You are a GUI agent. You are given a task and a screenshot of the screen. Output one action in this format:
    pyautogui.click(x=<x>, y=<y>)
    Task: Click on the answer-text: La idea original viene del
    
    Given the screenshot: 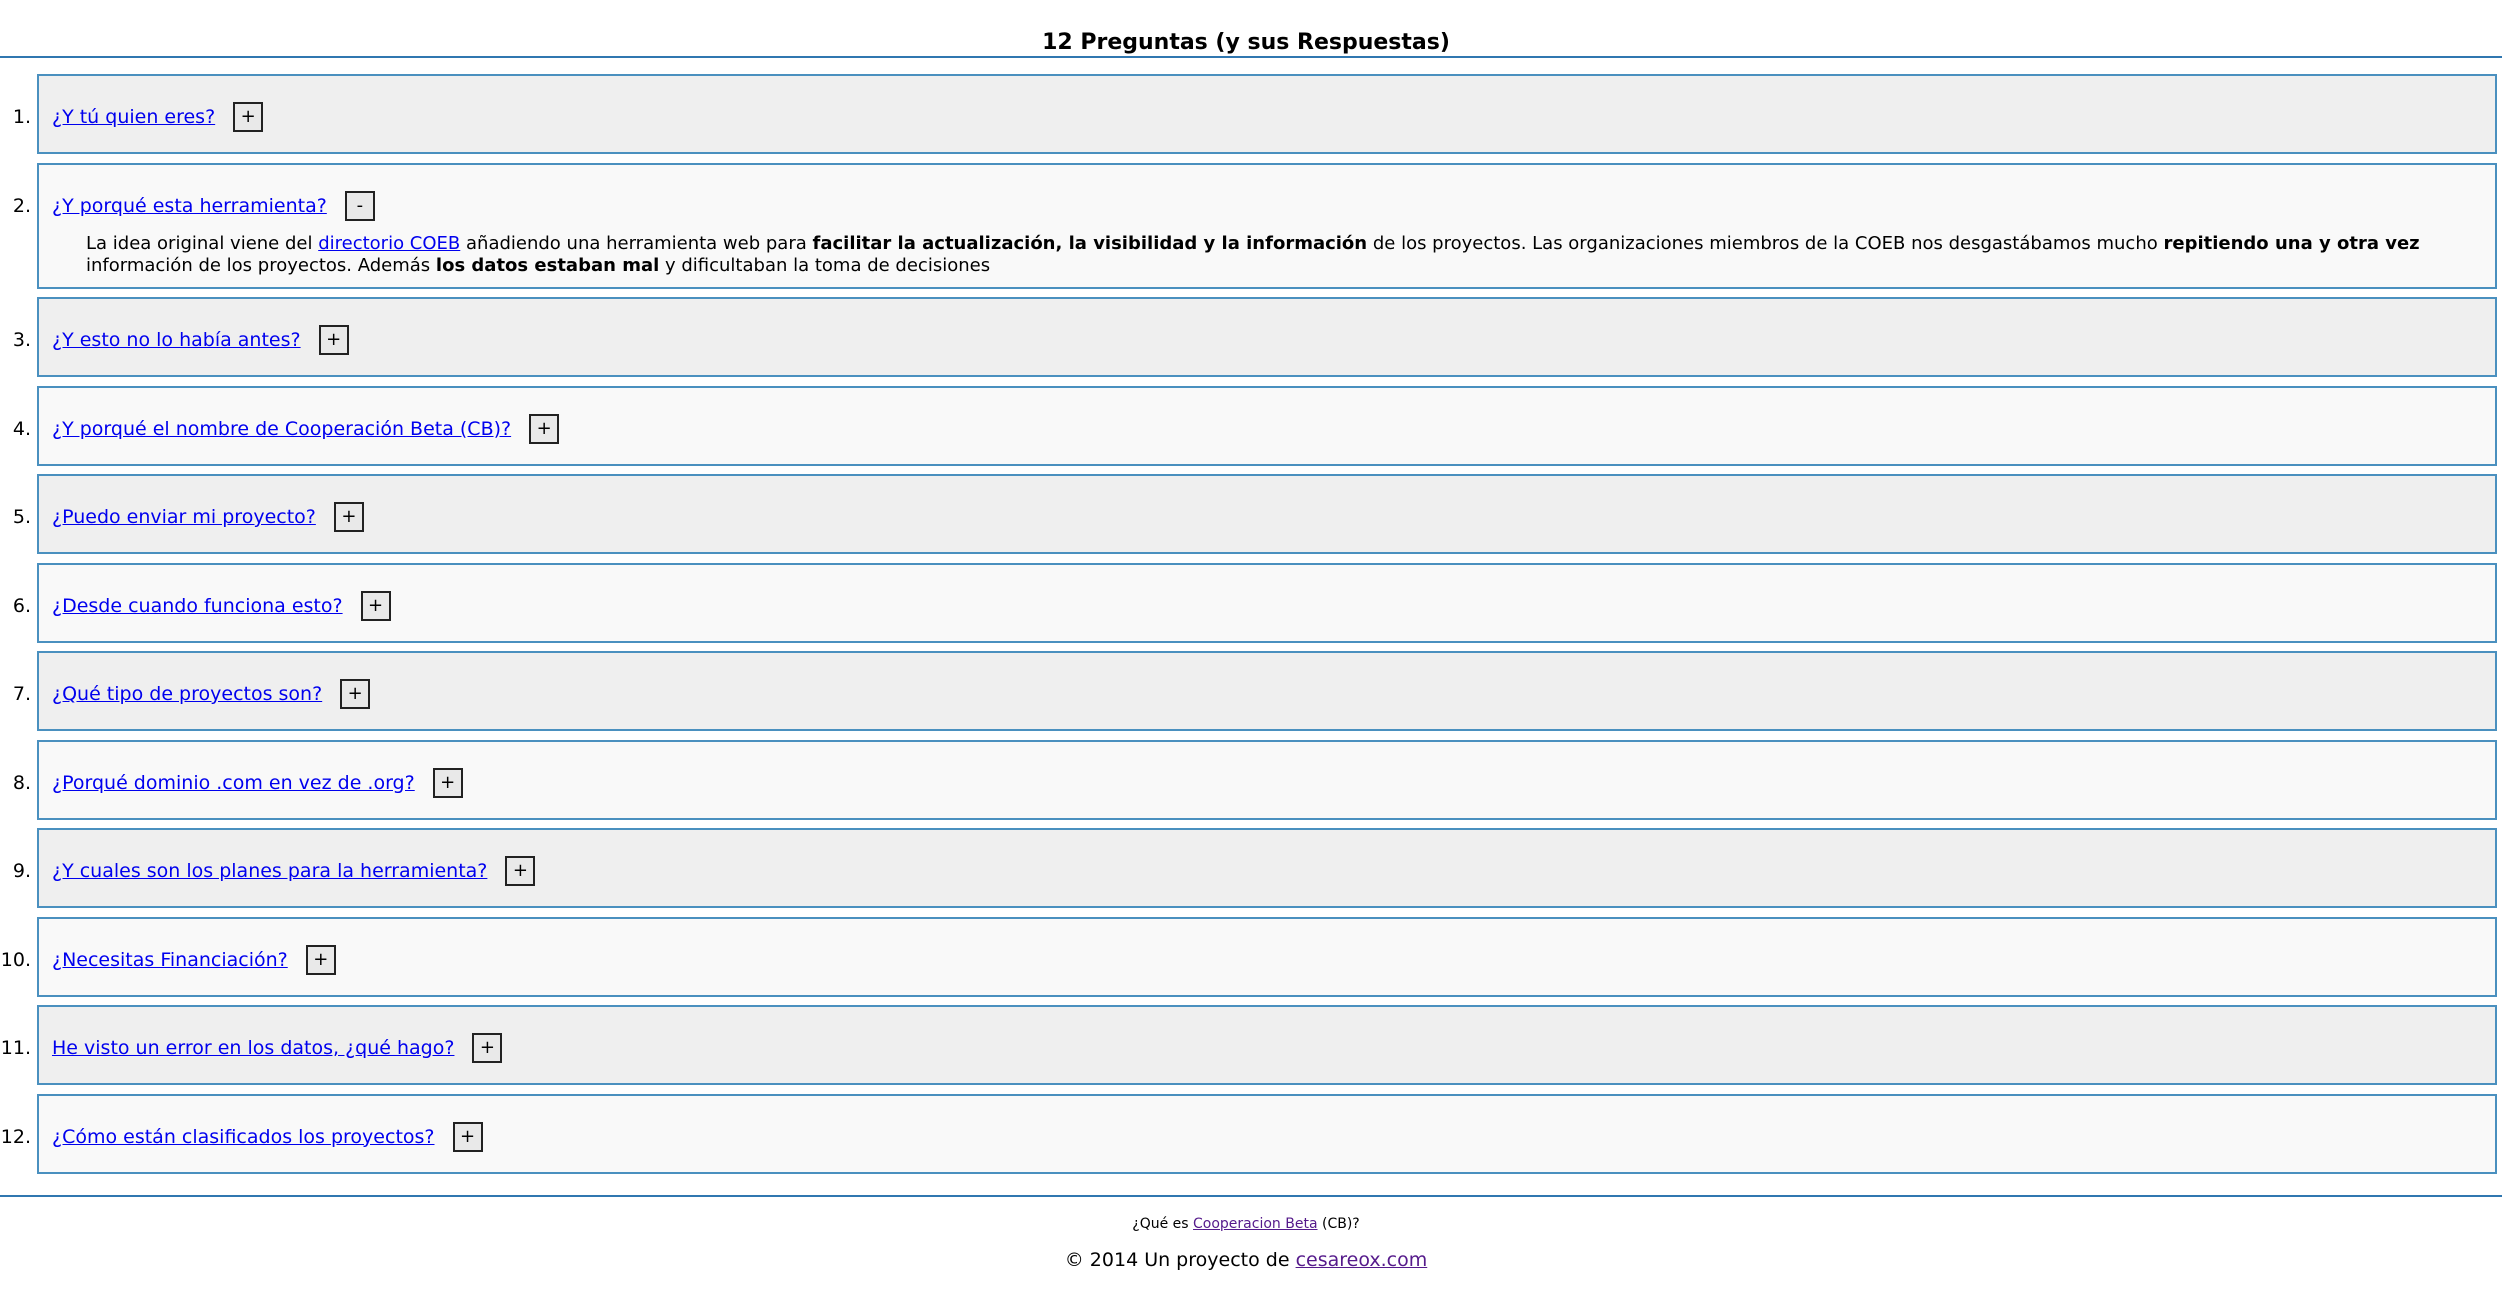 What is the action you would take?
    pyautogui.click(x=202, y=243)
    